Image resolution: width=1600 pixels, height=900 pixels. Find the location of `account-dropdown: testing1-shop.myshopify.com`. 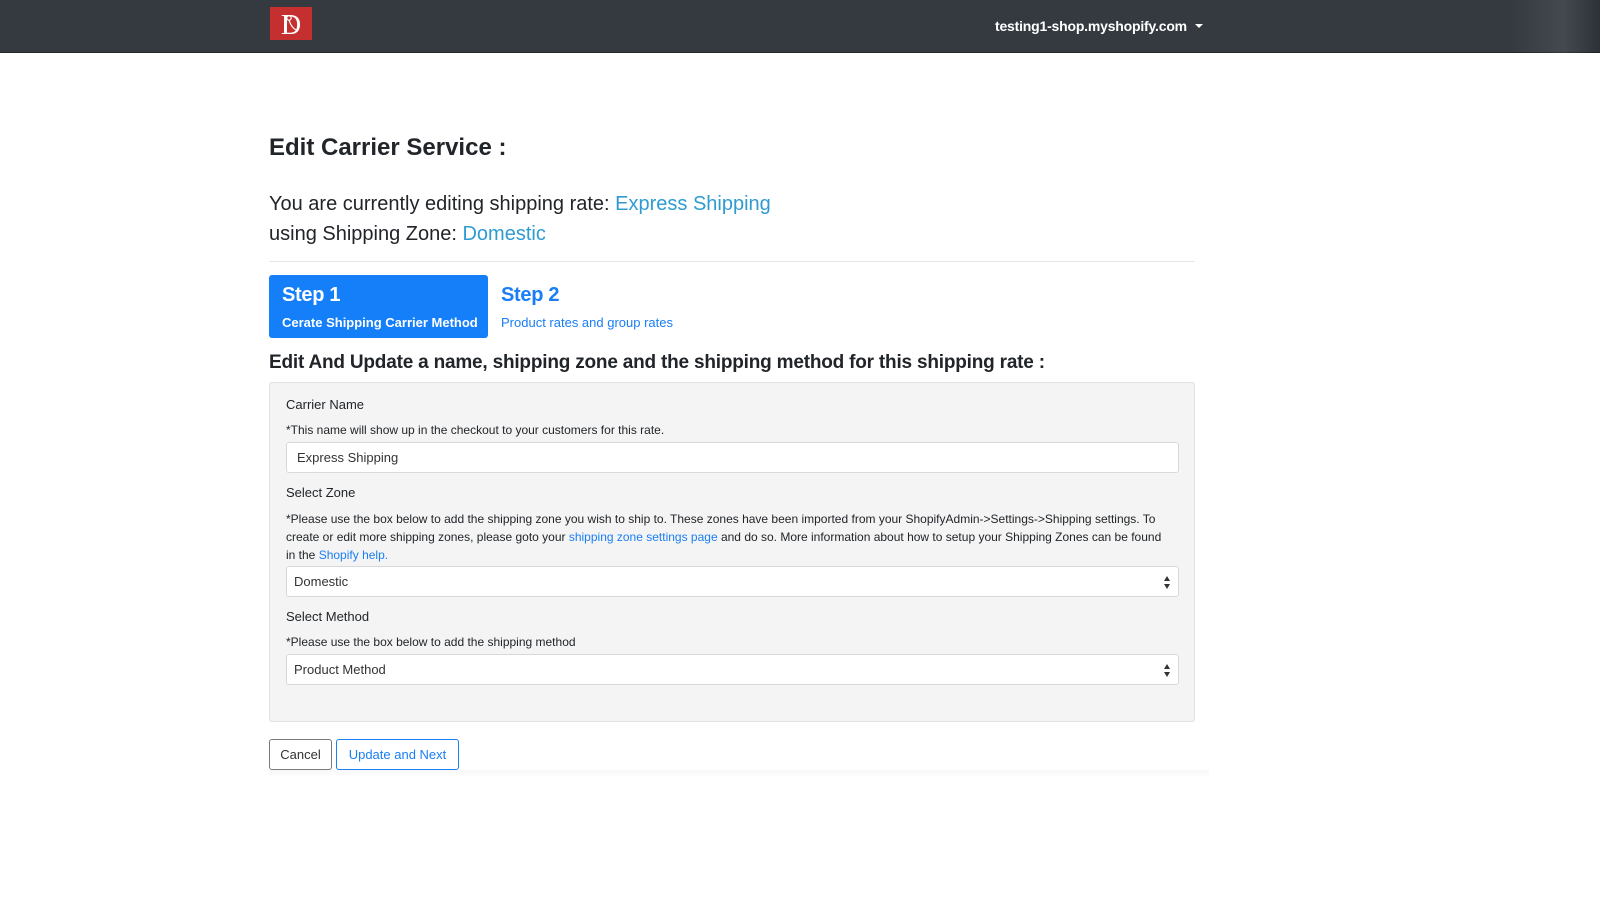

account-dropdown: testing1-shop.myshopify.com is located at coordinates (1099, 26).